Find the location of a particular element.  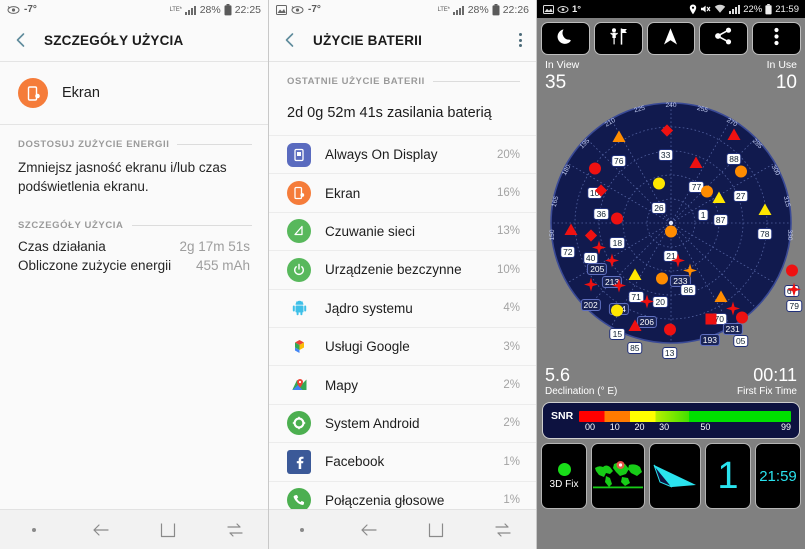

snr-tick: 30 is located at coordinates (664, 427).